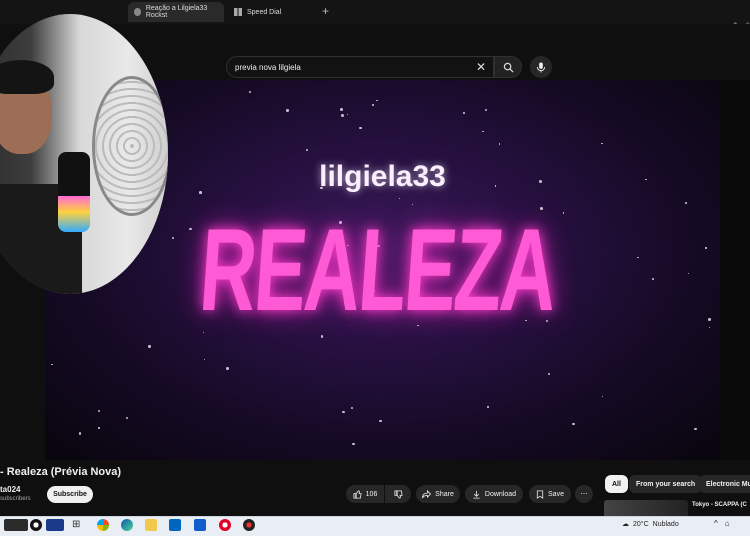 The image size is (750, 536). I want to click on save-button: Save, so click(550, 494).